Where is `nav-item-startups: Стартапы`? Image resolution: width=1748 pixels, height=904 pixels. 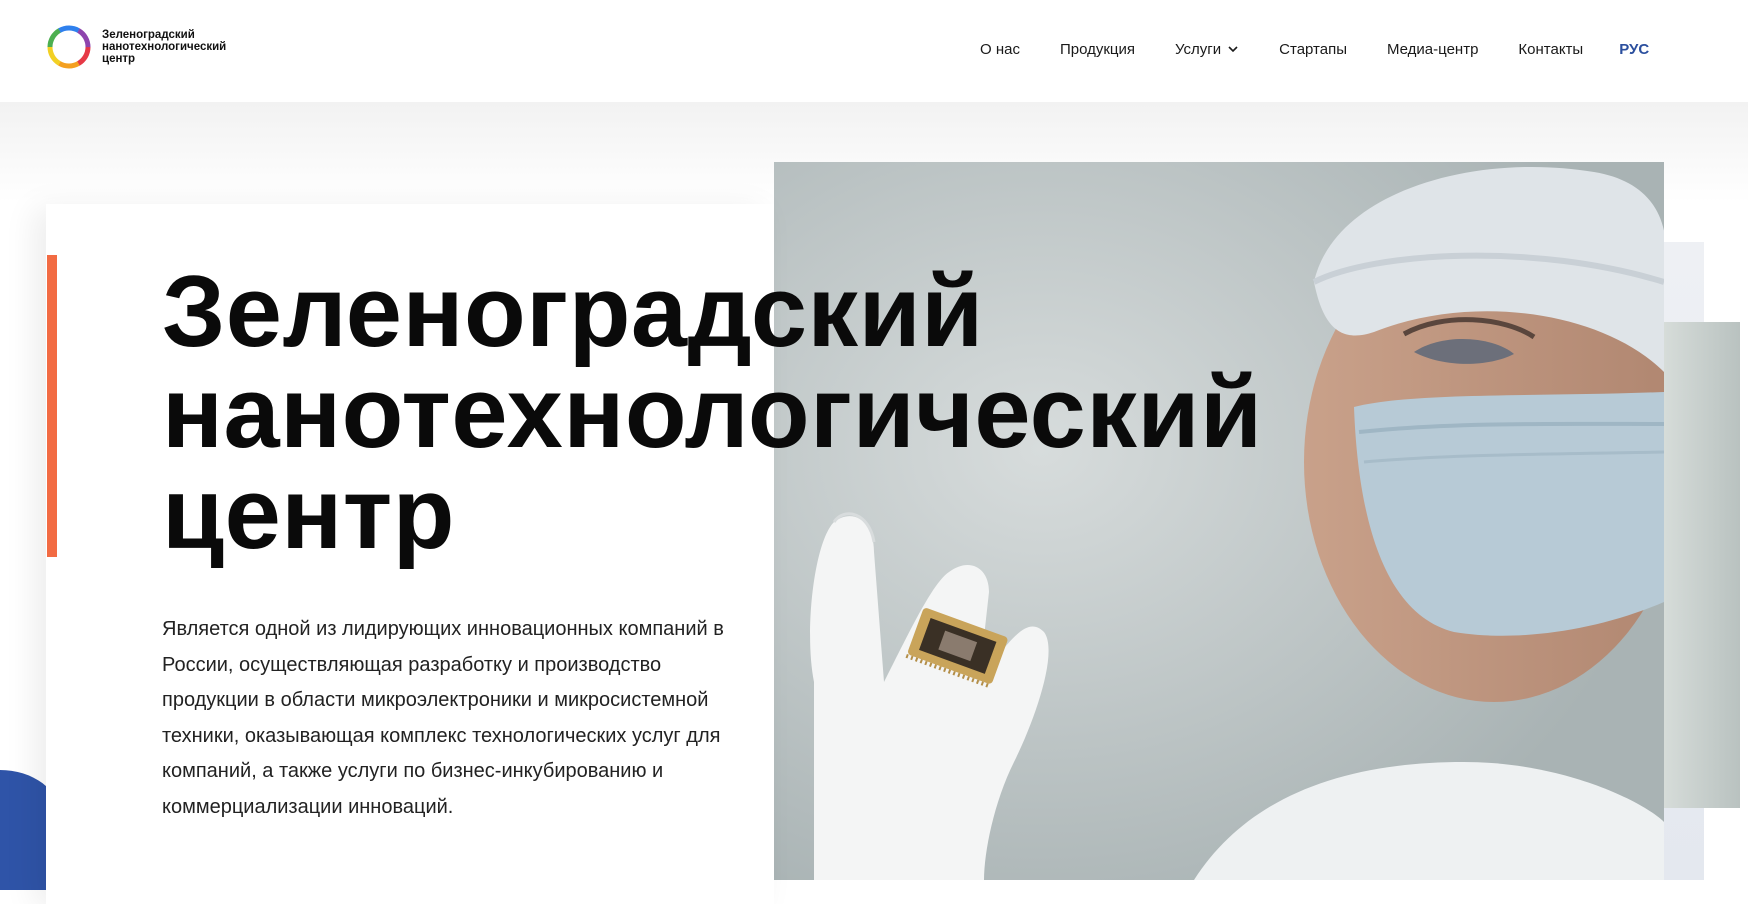 nav-item-startups: Стартапы is located at coordinates (1313, 49).